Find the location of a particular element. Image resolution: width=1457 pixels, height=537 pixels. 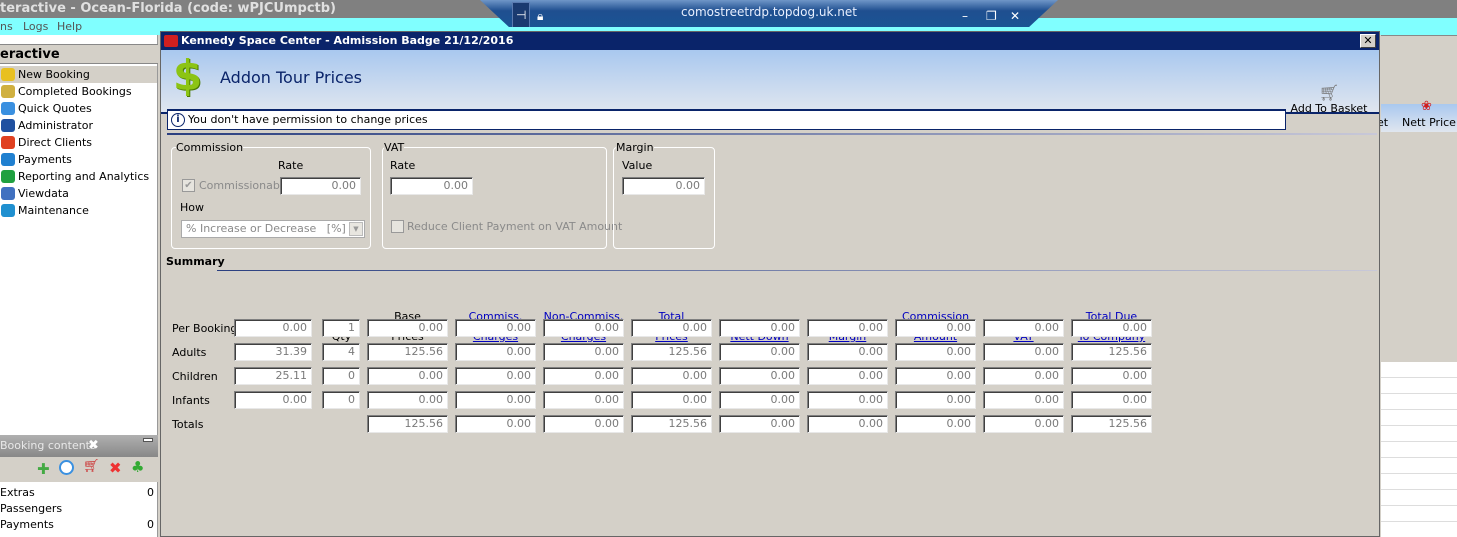

sidebar-item-administrator: Administrator is located at coordinates (78, 125).